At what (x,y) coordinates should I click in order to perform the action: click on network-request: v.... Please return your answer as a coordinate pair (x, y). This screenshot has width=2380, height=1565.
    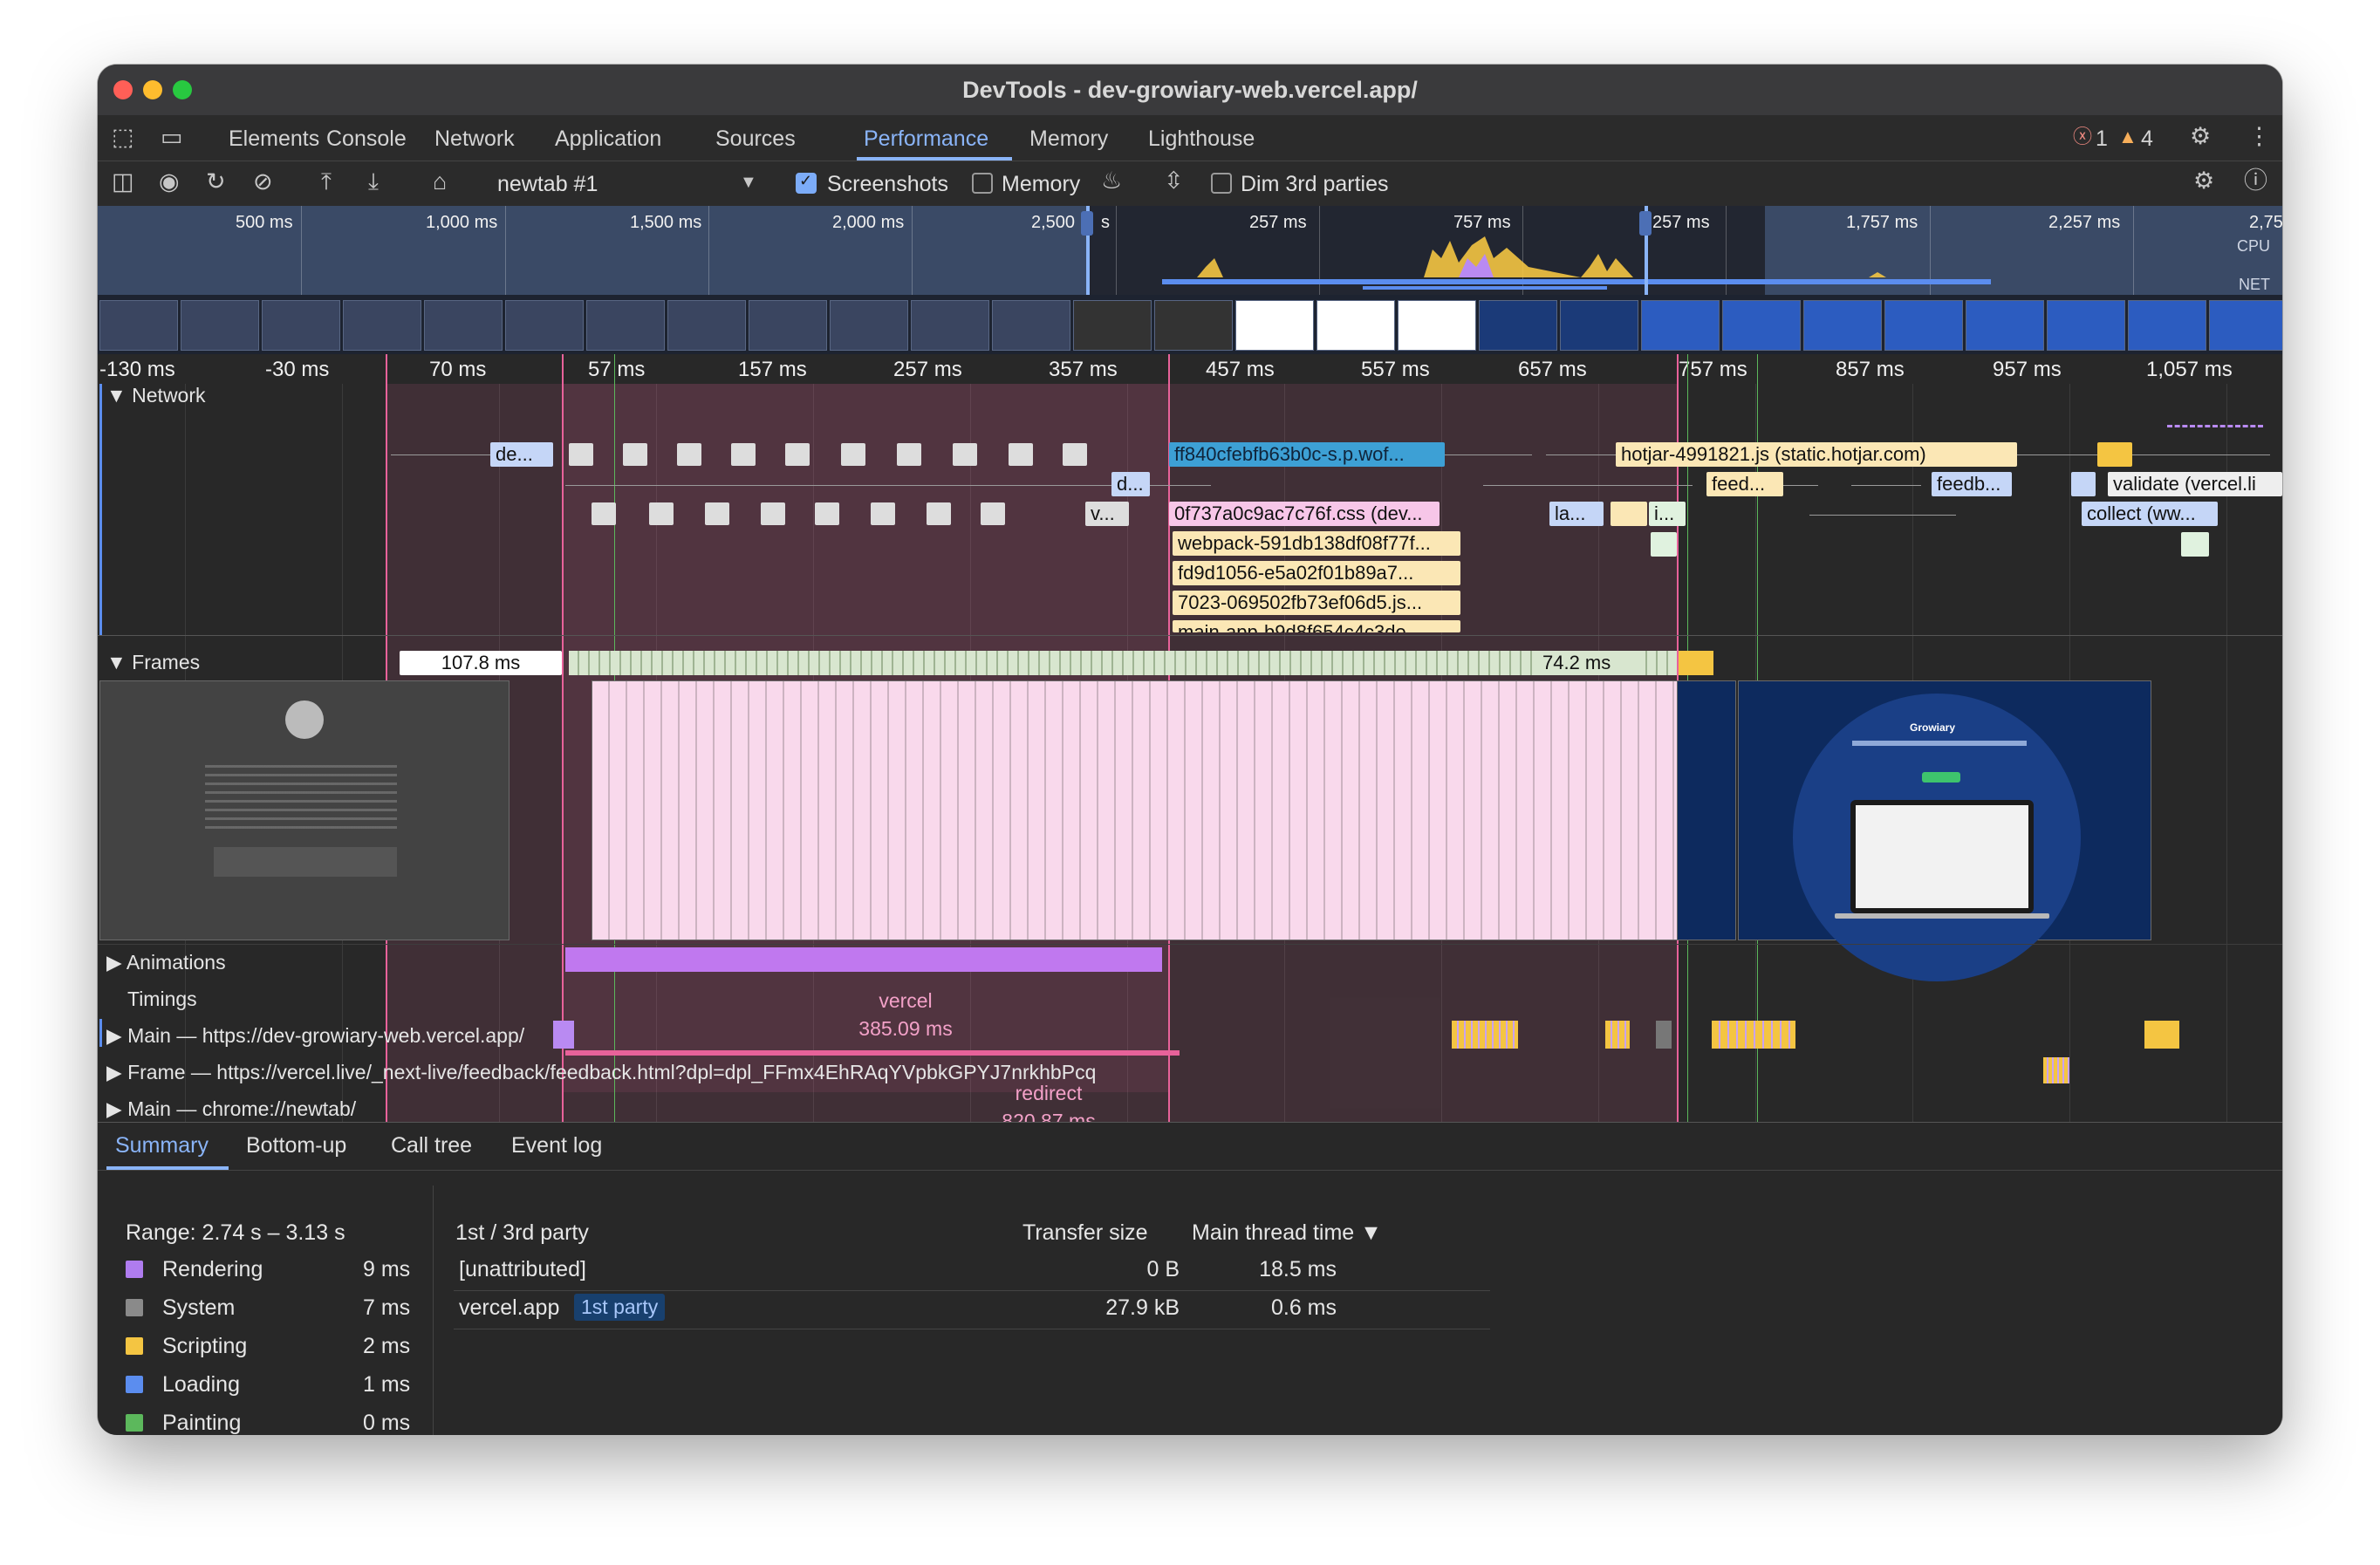
    Looking at the image, I should click on (1107, 514).